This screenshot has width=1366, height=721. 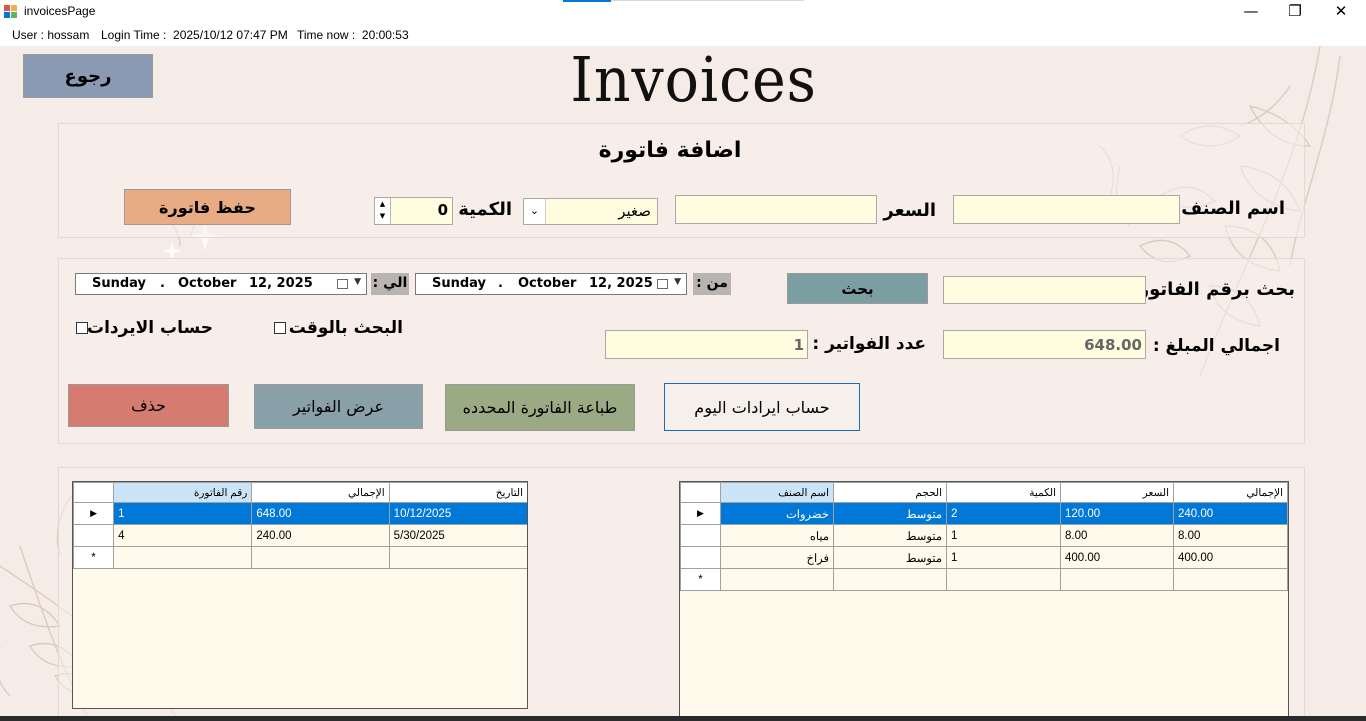 I want to click on save-invoice-button: حفظ فاتورة, so click(x=207, y=207).